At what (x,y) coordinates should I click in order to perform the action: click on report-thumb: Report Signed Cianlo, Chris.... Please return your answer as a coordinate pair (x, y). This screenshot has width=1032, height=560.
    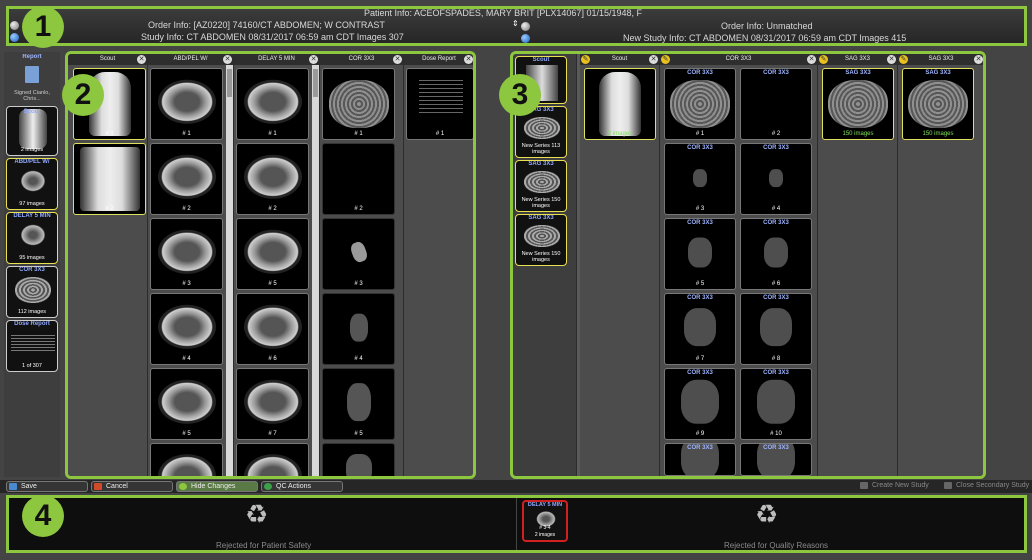
    Looking at the image, I should click on (32, 79).